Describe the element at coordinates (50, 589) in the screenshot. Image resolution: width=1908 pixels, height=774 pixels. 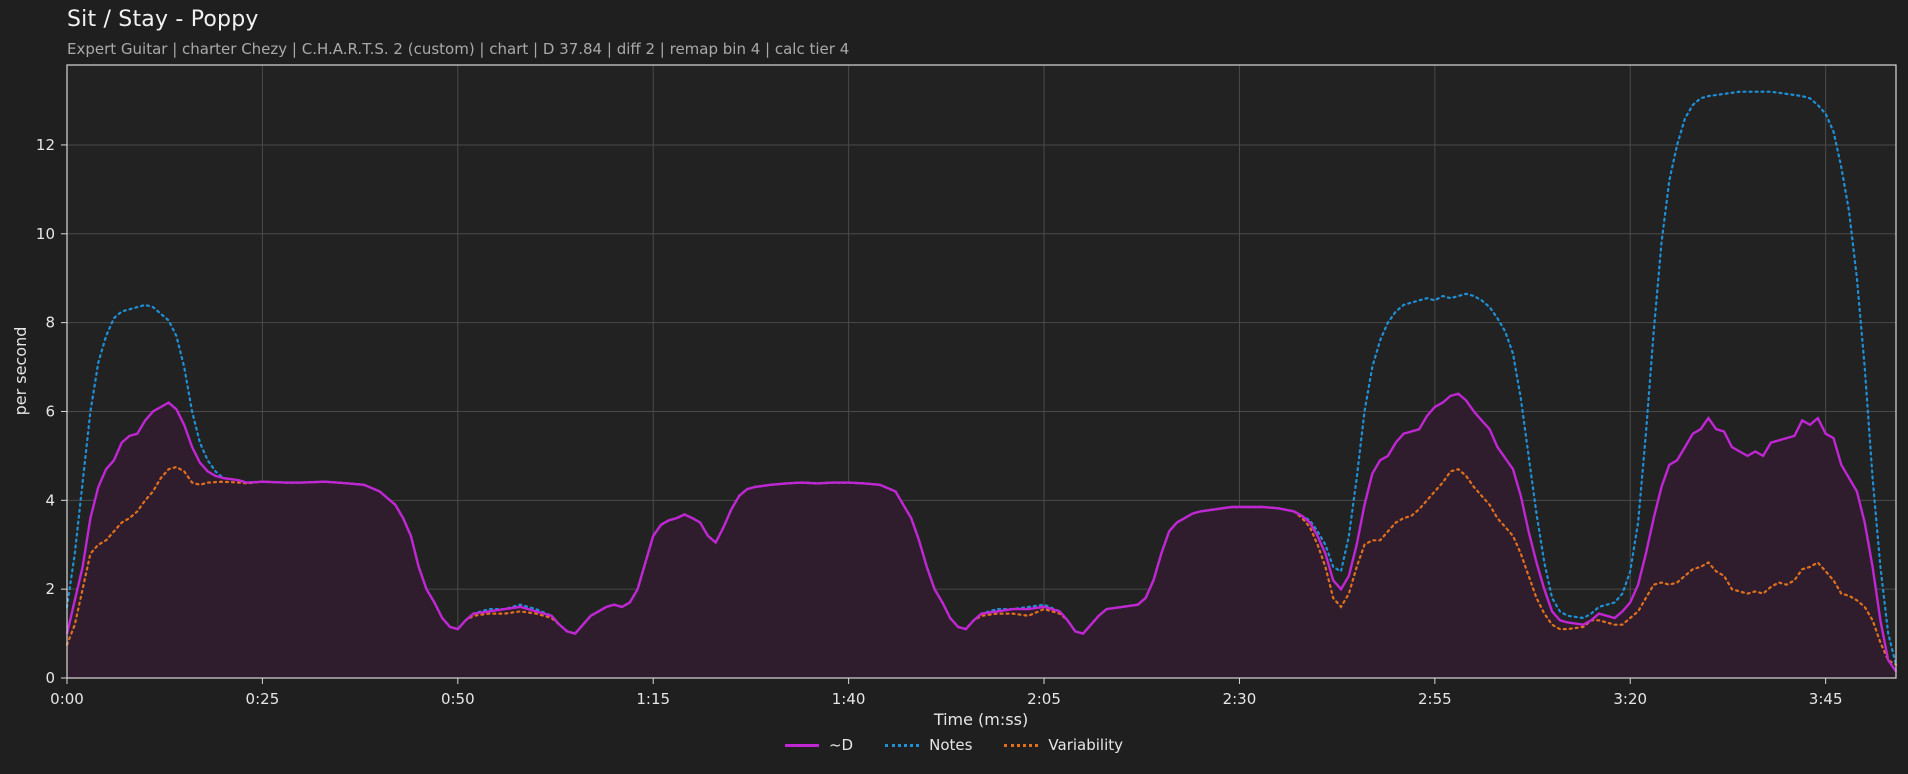
I see `y-tick-label: 2` at that location.